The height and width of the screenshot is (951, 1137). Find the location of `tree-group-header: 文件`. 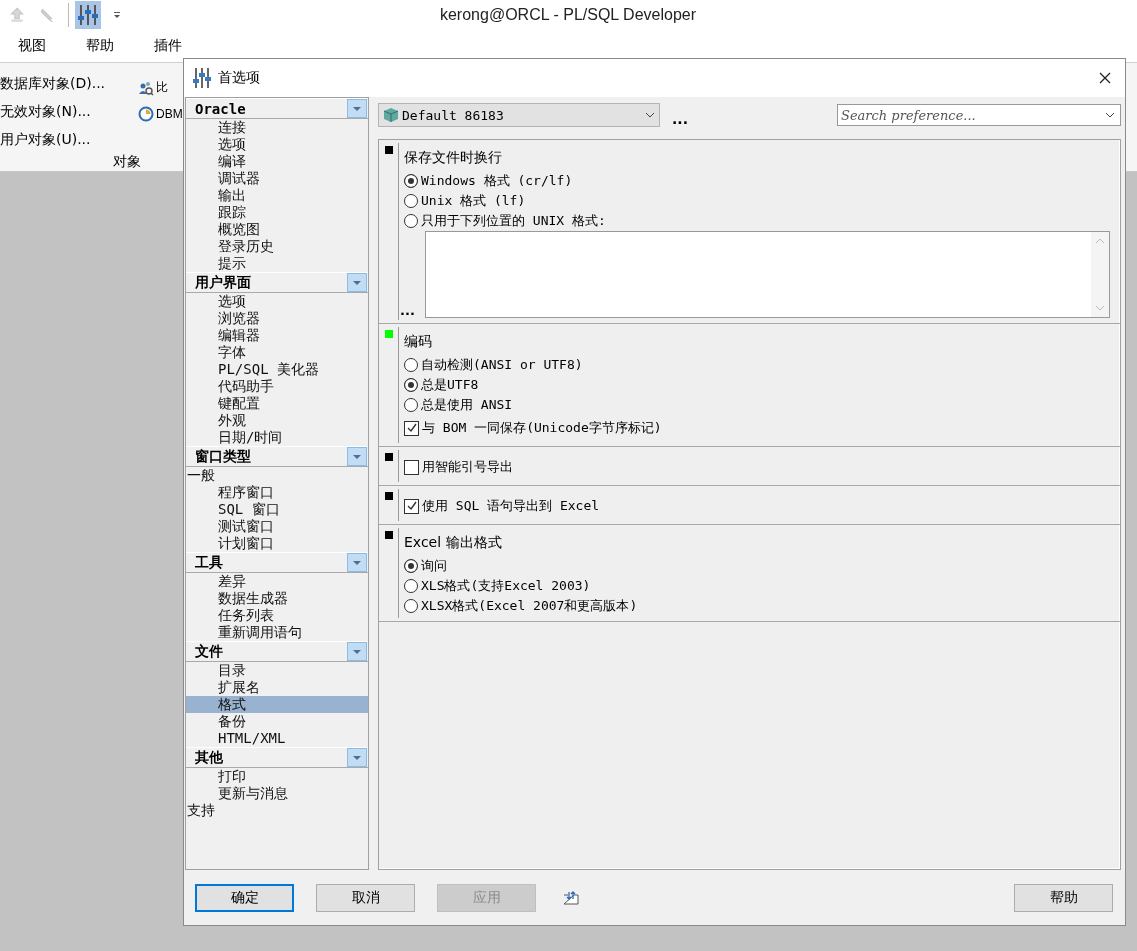

tree-group-header: 文件 is located at coordinates (277, 651).